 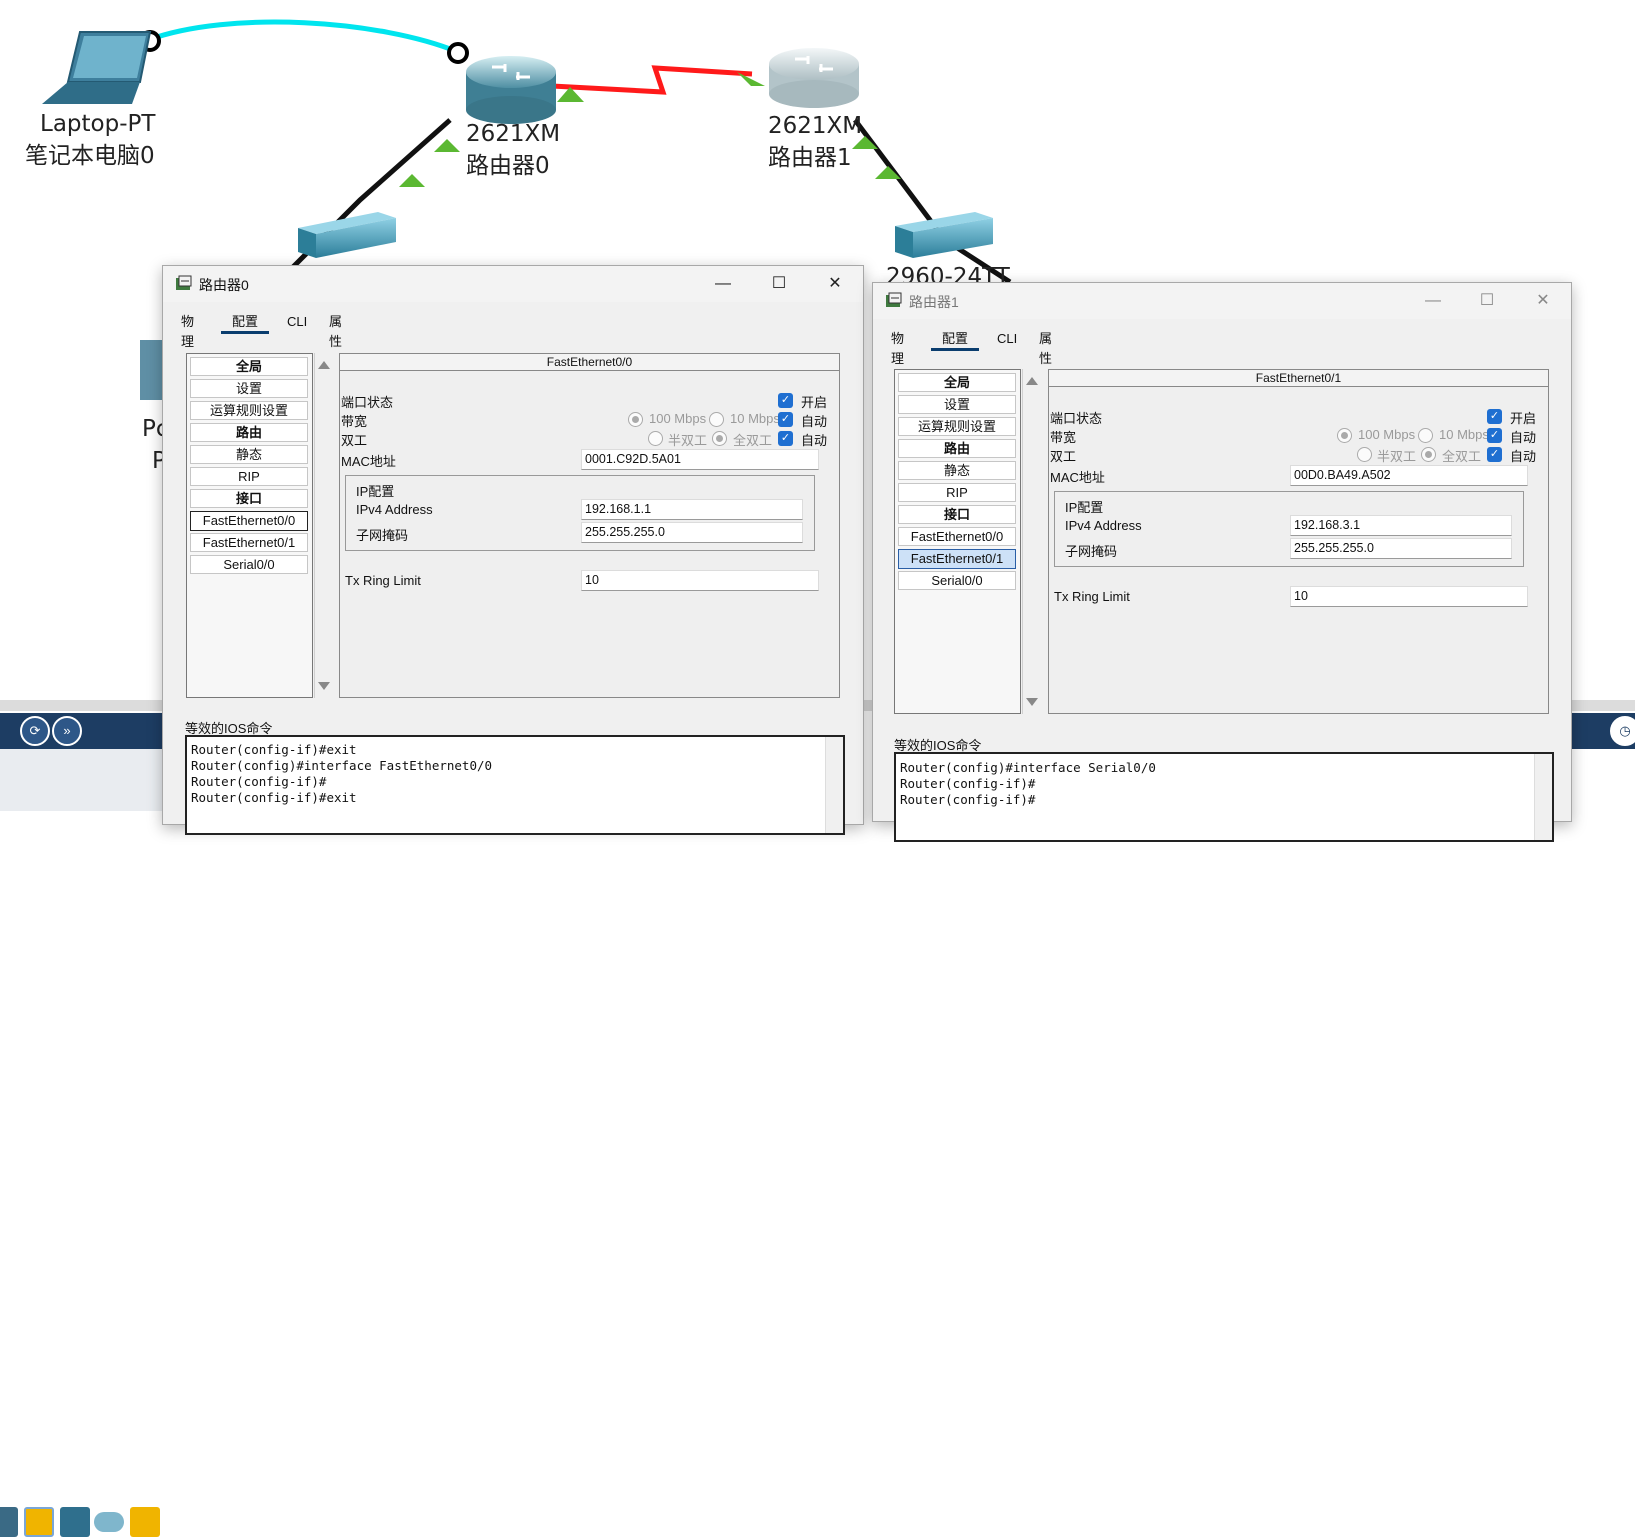 I want to click on folder-icon, so click(x=75, y=1522).